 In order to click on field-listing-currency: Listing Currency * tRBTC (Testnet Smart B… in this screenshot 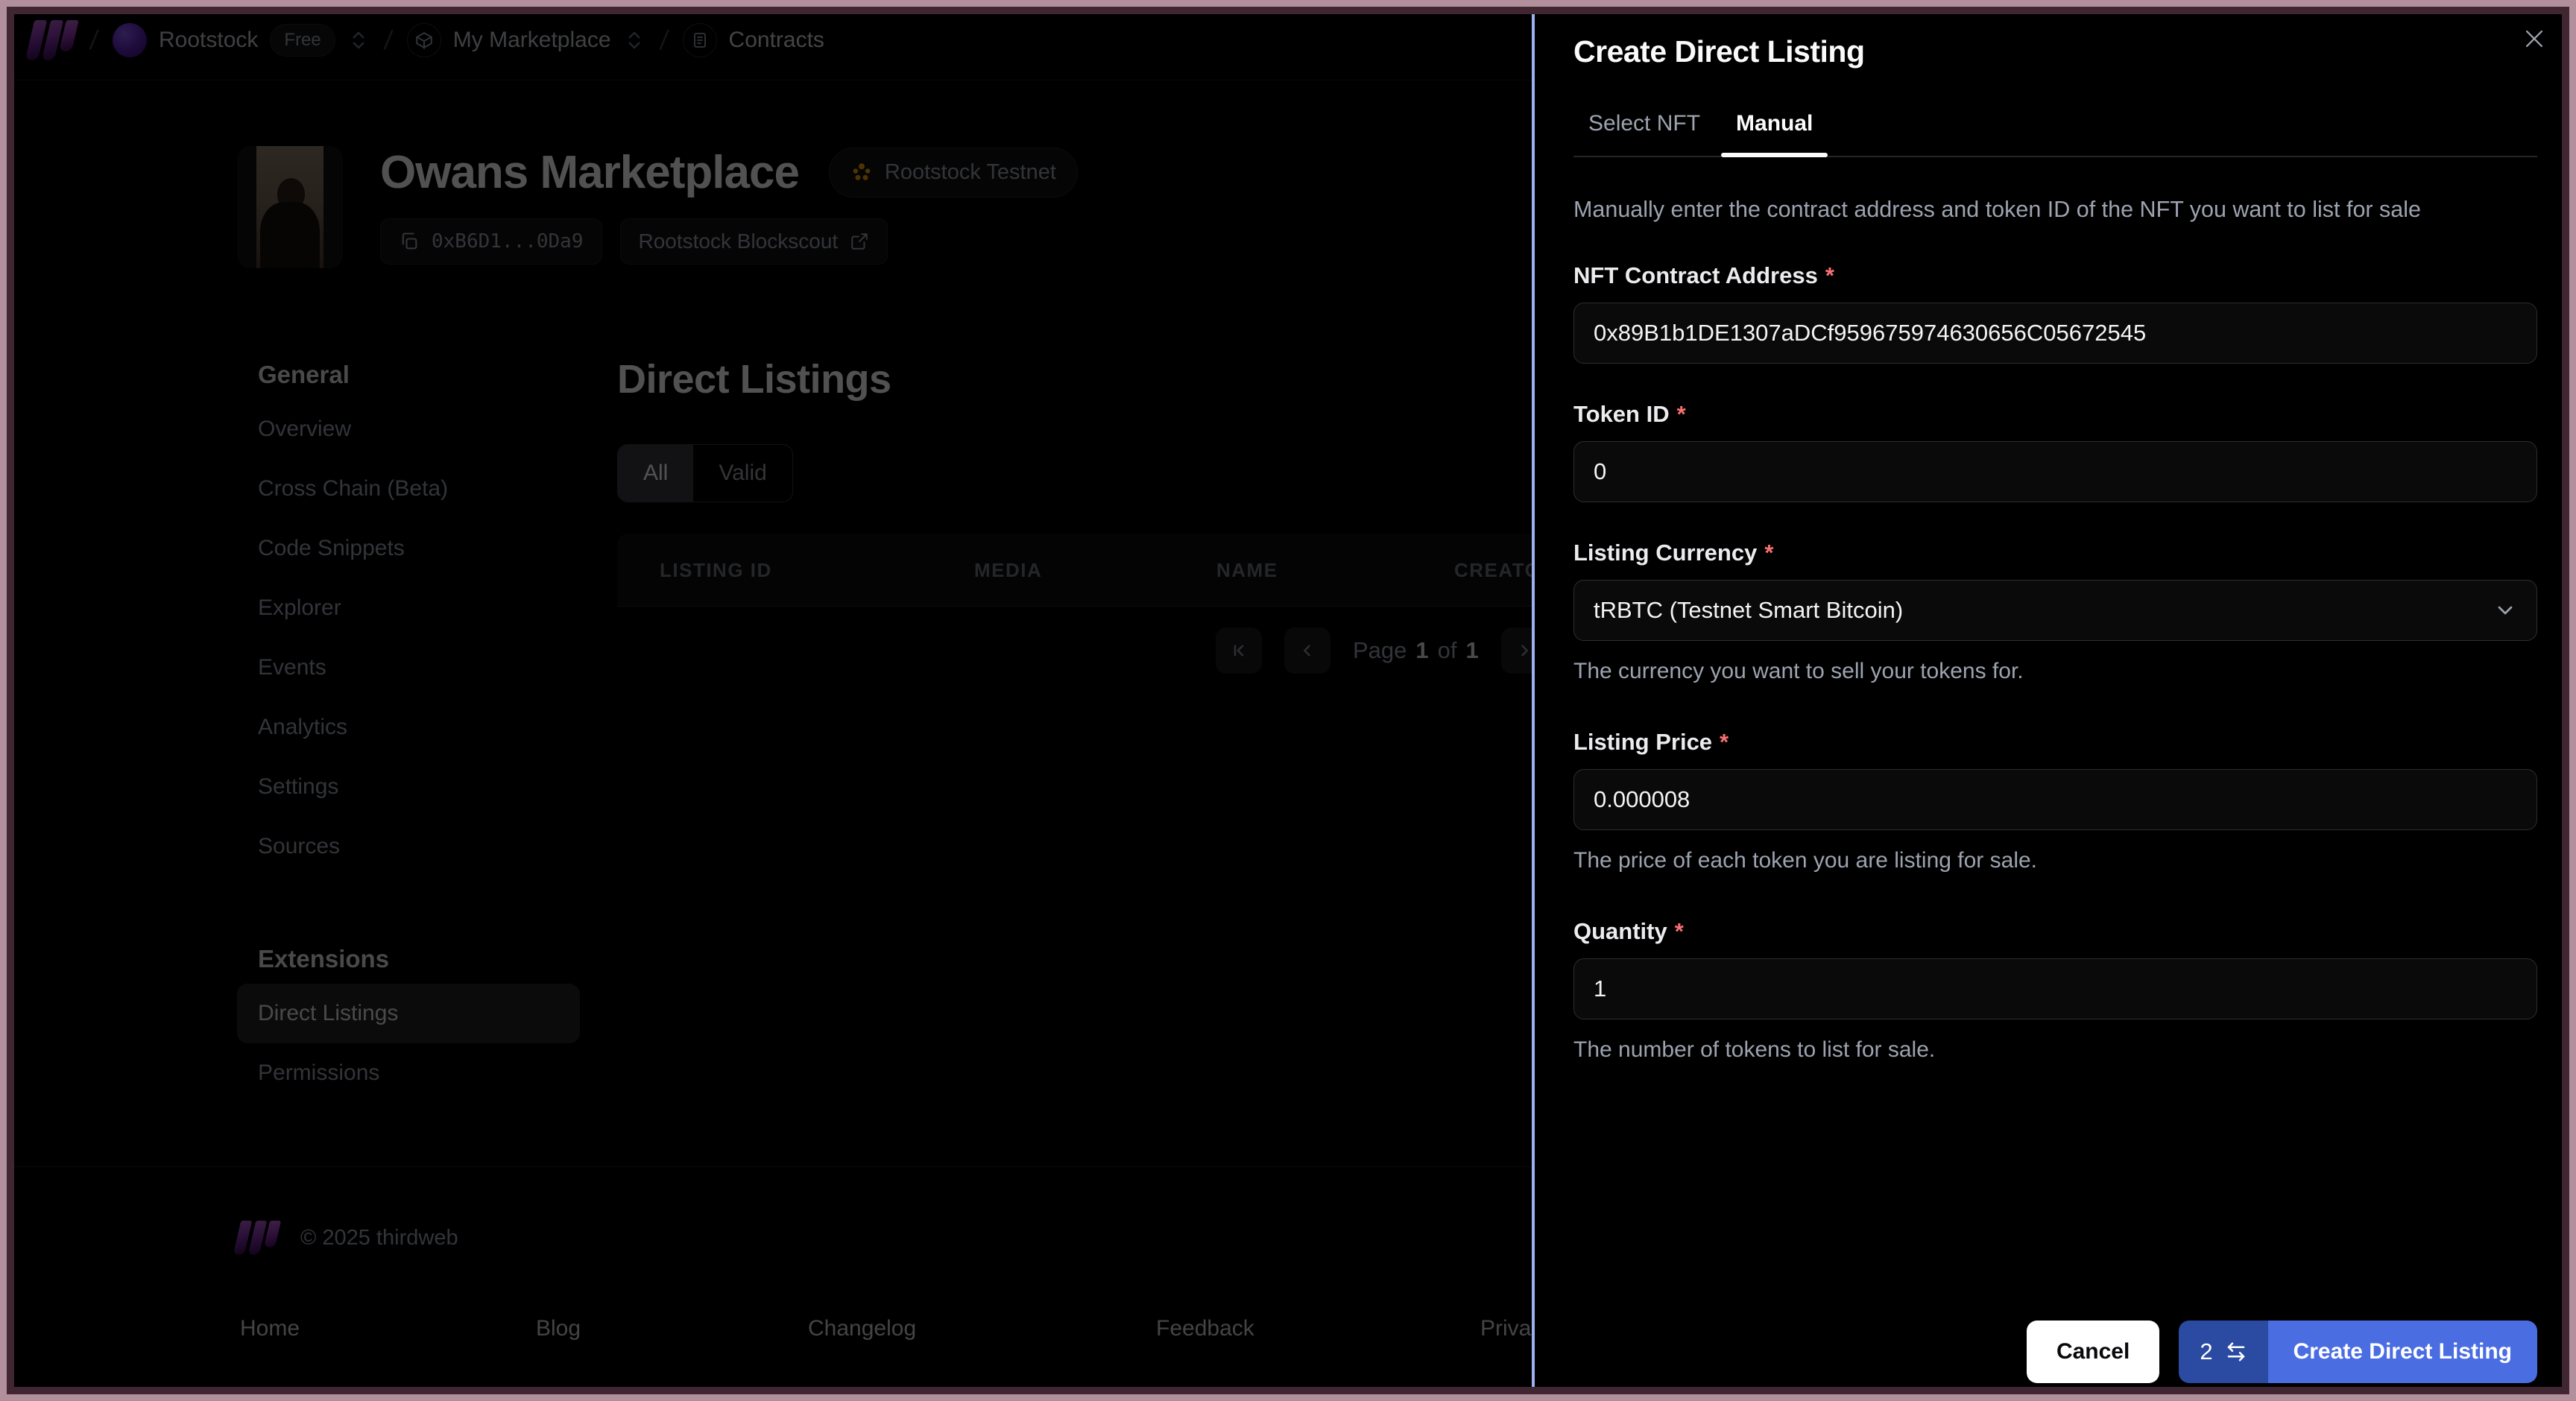, I will do `click(2055, 612)`.